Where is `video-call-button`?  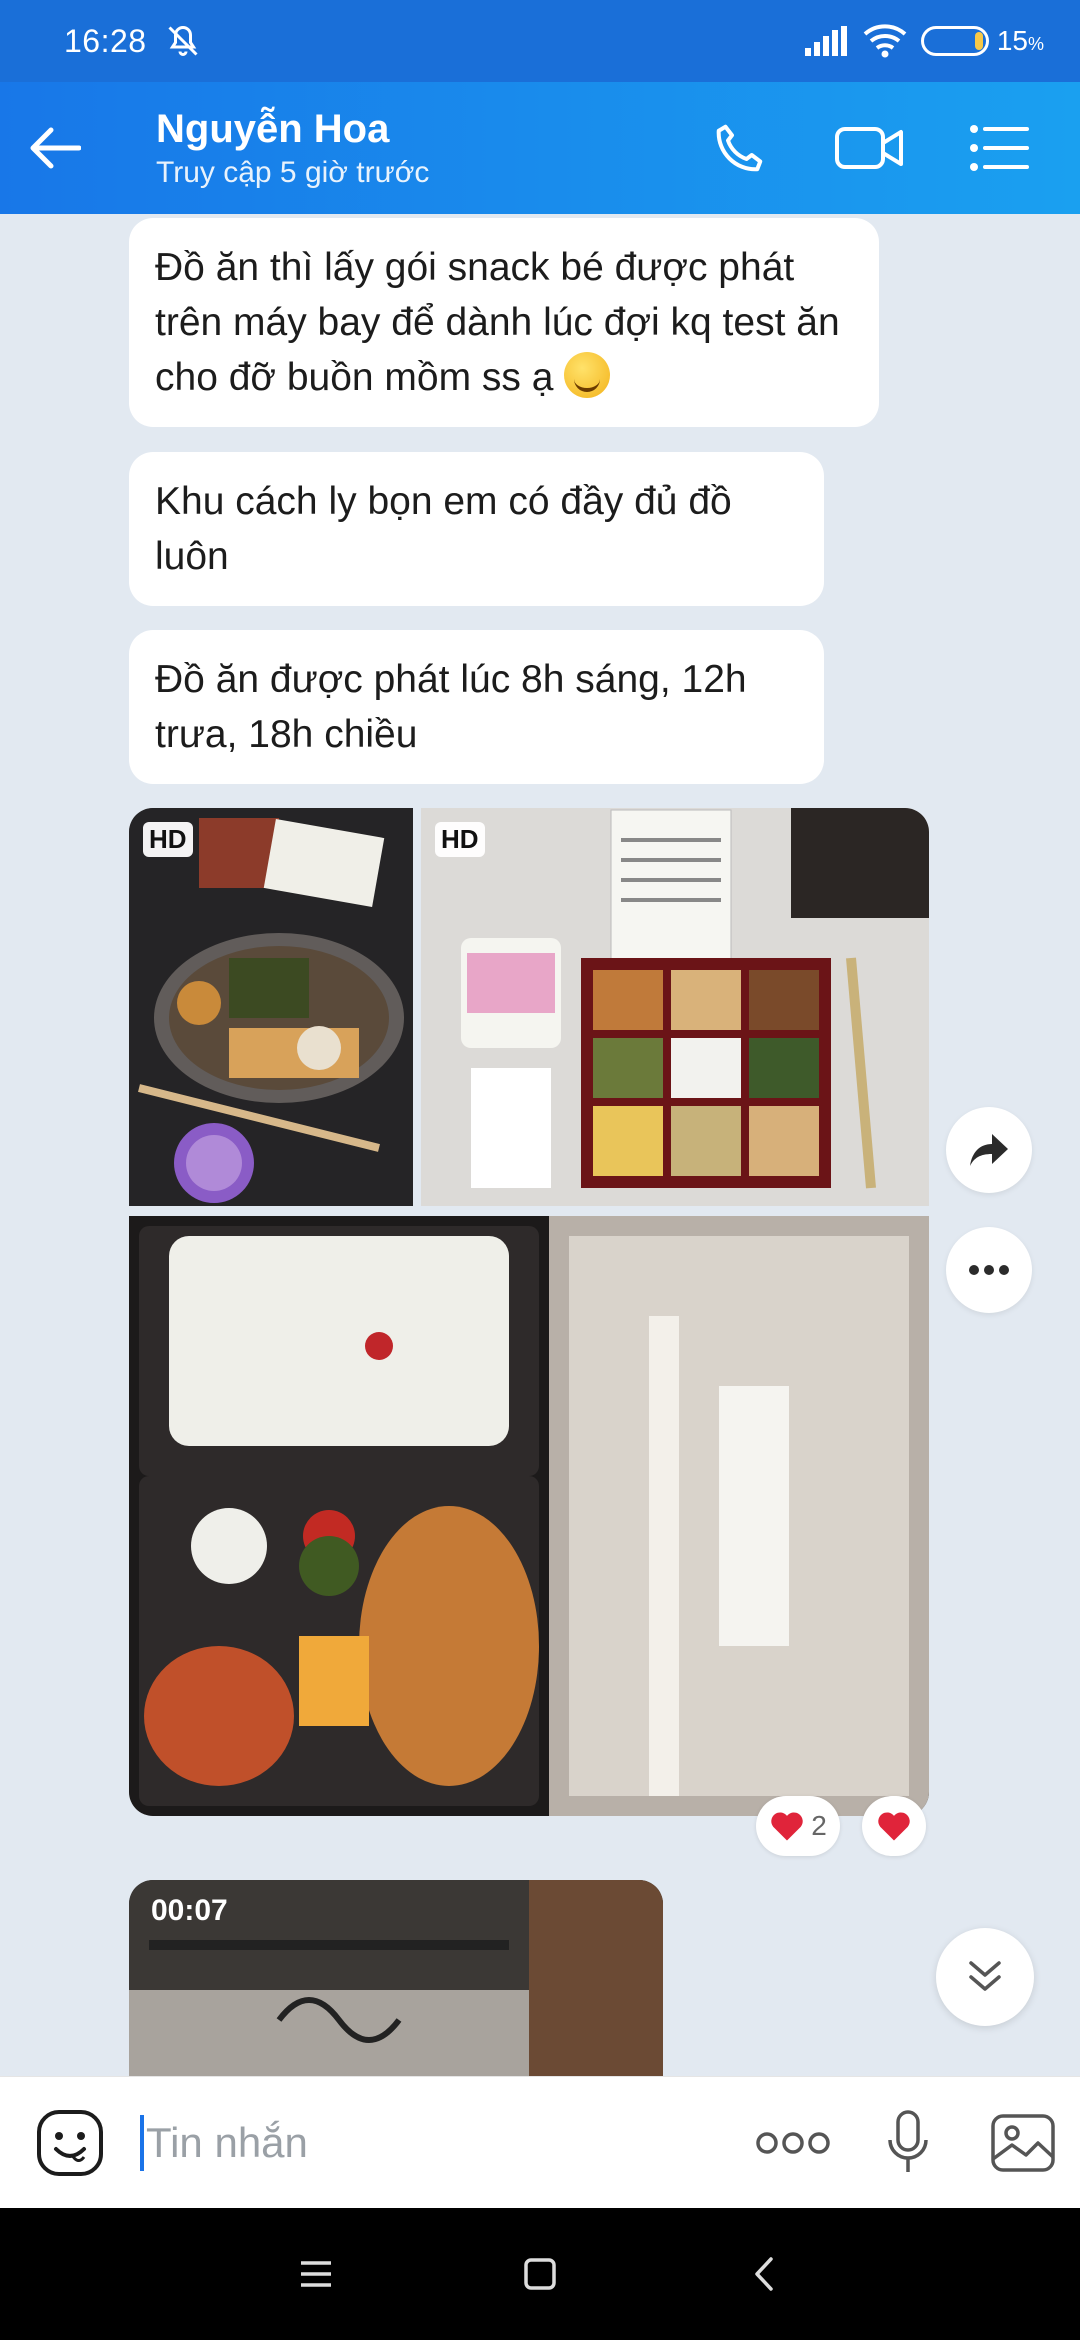 video-call-button is located at coordinates (869, 148).